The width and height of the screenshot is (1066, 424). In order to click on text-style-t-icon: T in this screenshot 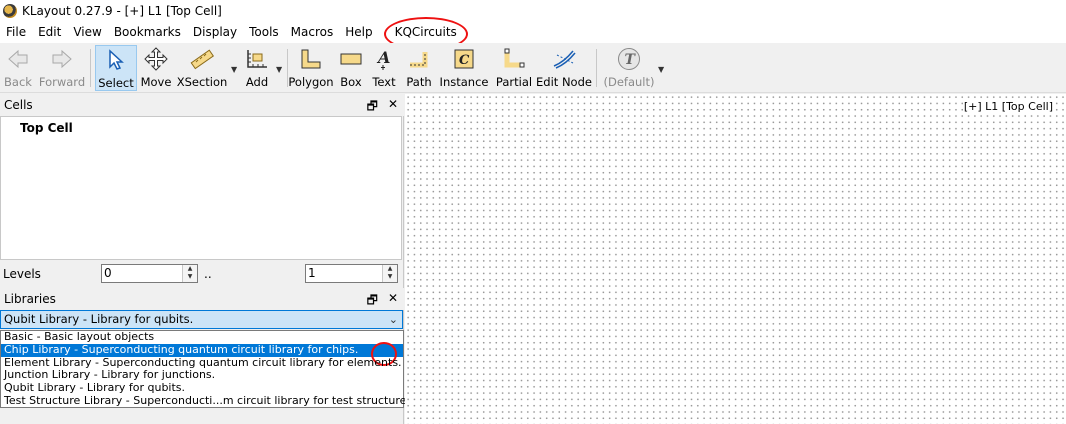, I will do `click(629, 59)`.